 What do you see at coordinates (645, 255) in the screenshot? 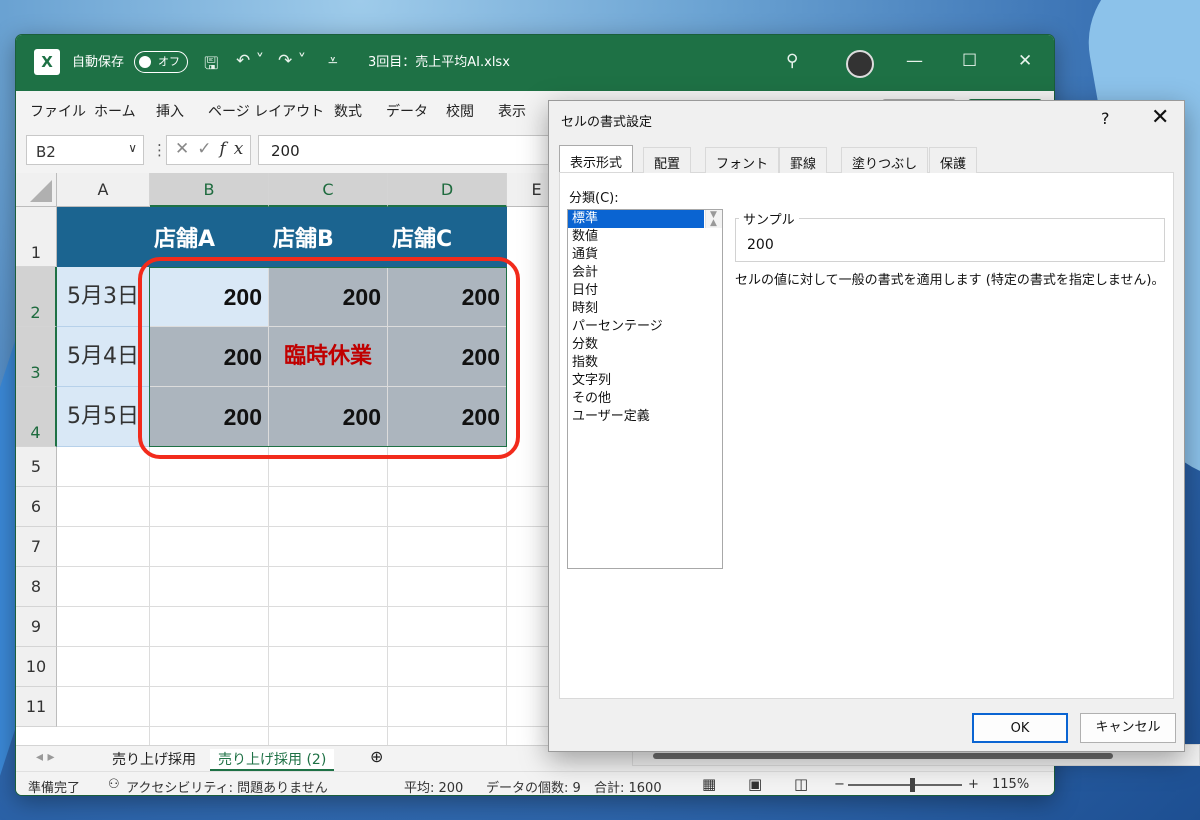
I see `category-item: 通貨` at bounding box center [645, 255].